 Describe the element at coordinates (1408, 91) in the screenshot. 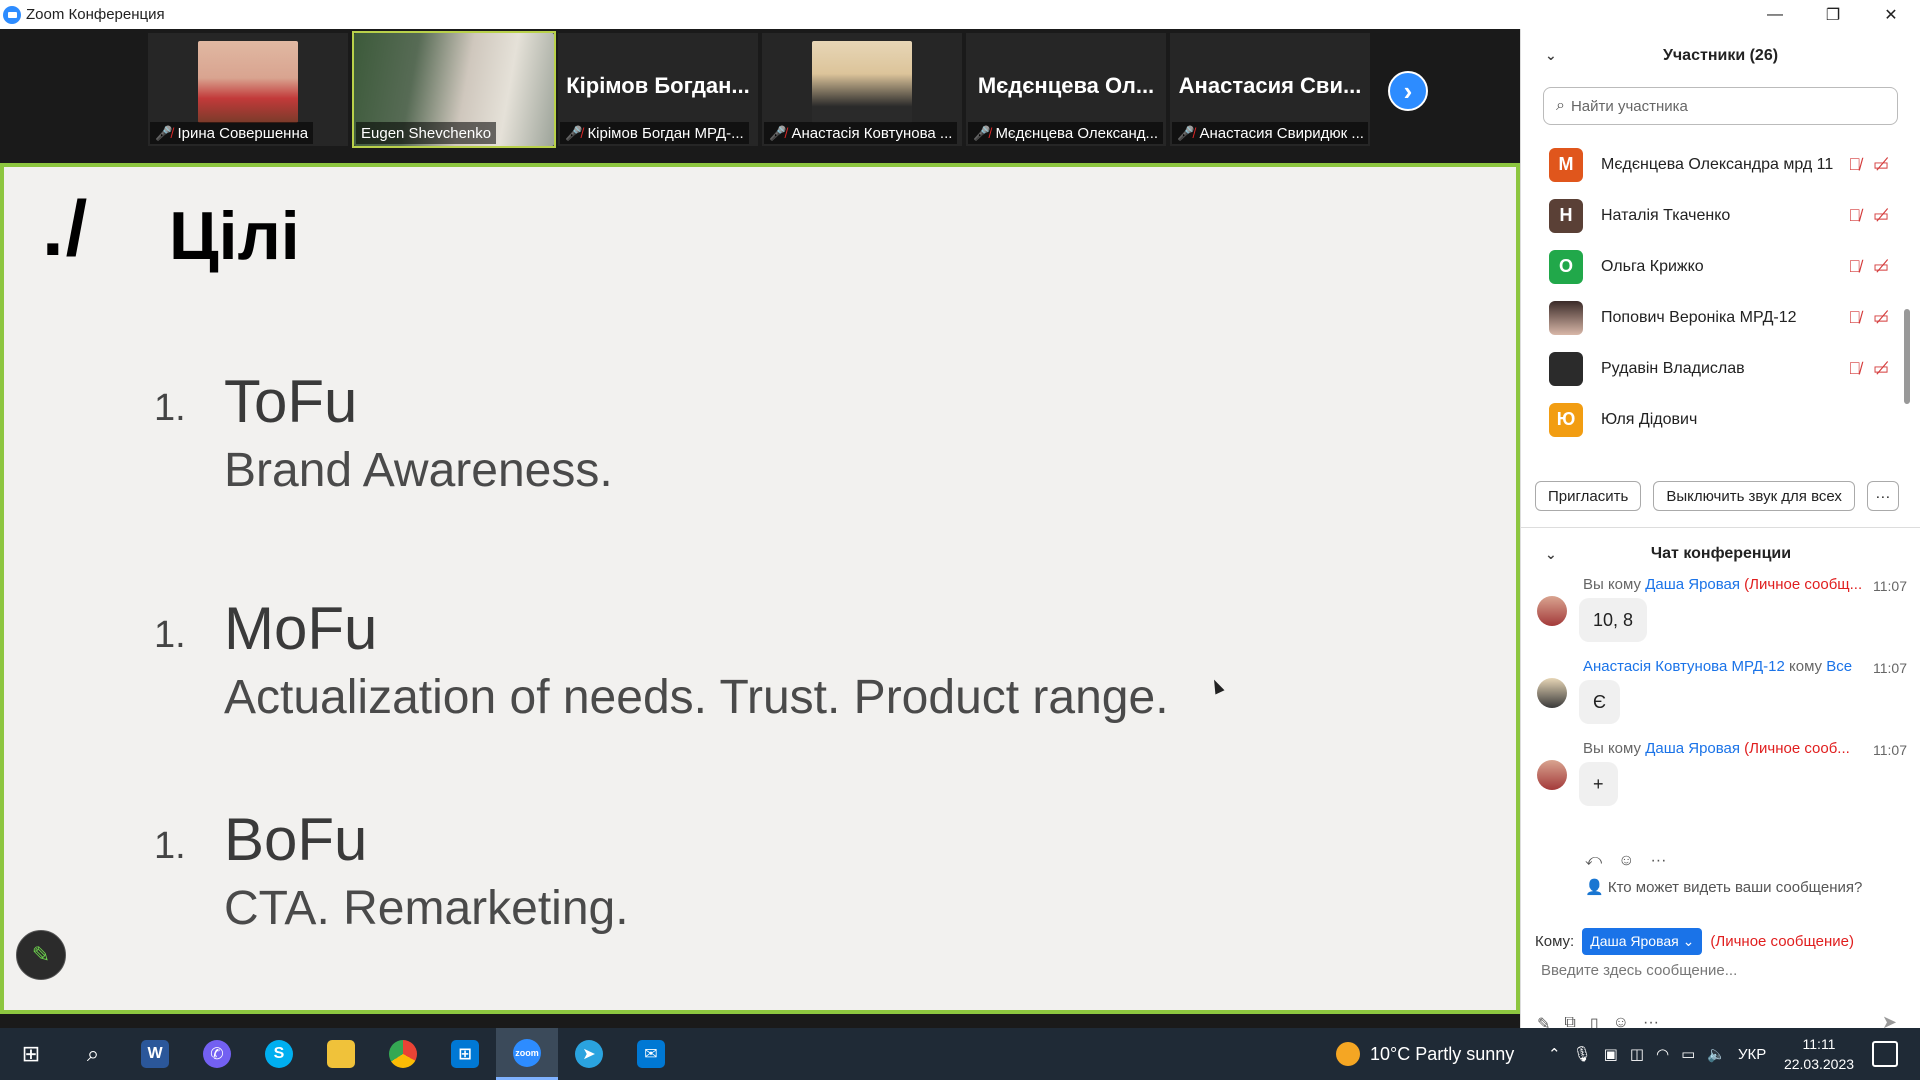

I see `next-page-icon: ›` at that location.